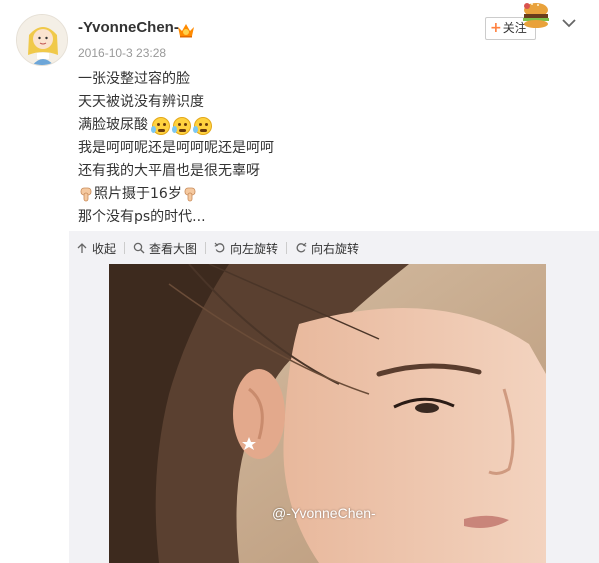  I want to click on chevron-down-icon, so click(569, 23).